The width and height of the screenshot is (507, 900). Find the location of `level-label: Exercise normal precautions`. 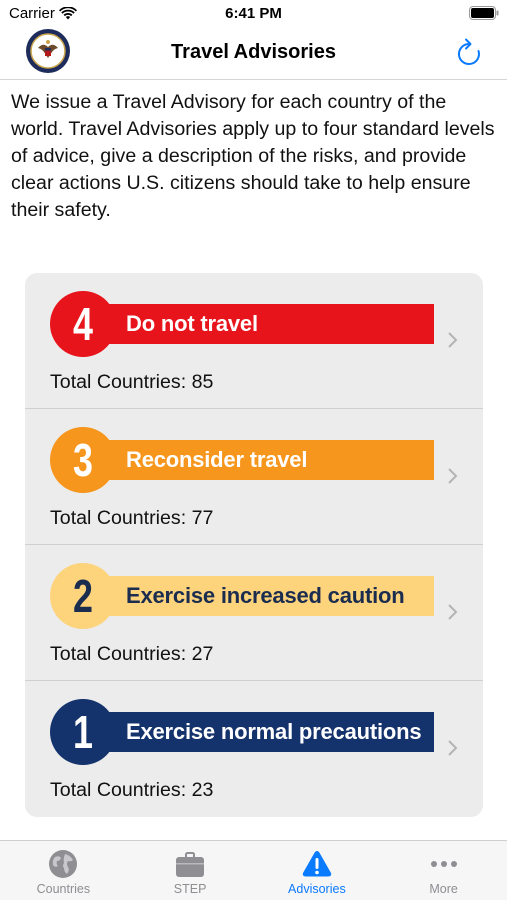

level-label: Exercise normal precautions is located at coordinates (274, 731).